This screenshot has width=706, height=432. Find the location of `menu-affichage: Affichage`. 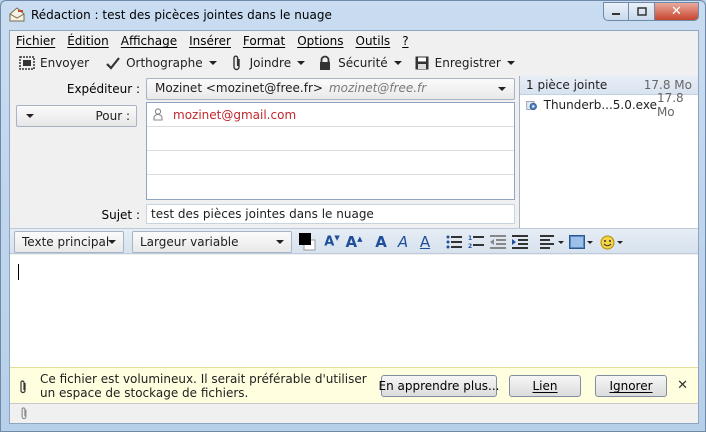

menu-affichage: Affichage is located at coordinates (150, 41).